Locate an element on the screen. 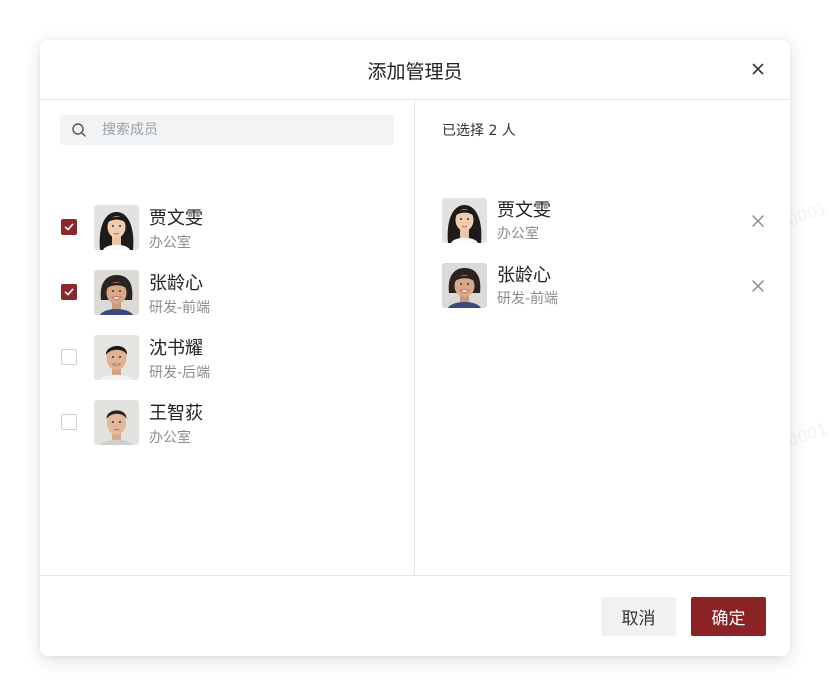 The height and width of the screenshot is (696, 830). cancel-button: 取消 is located at coordinates (638, 616).